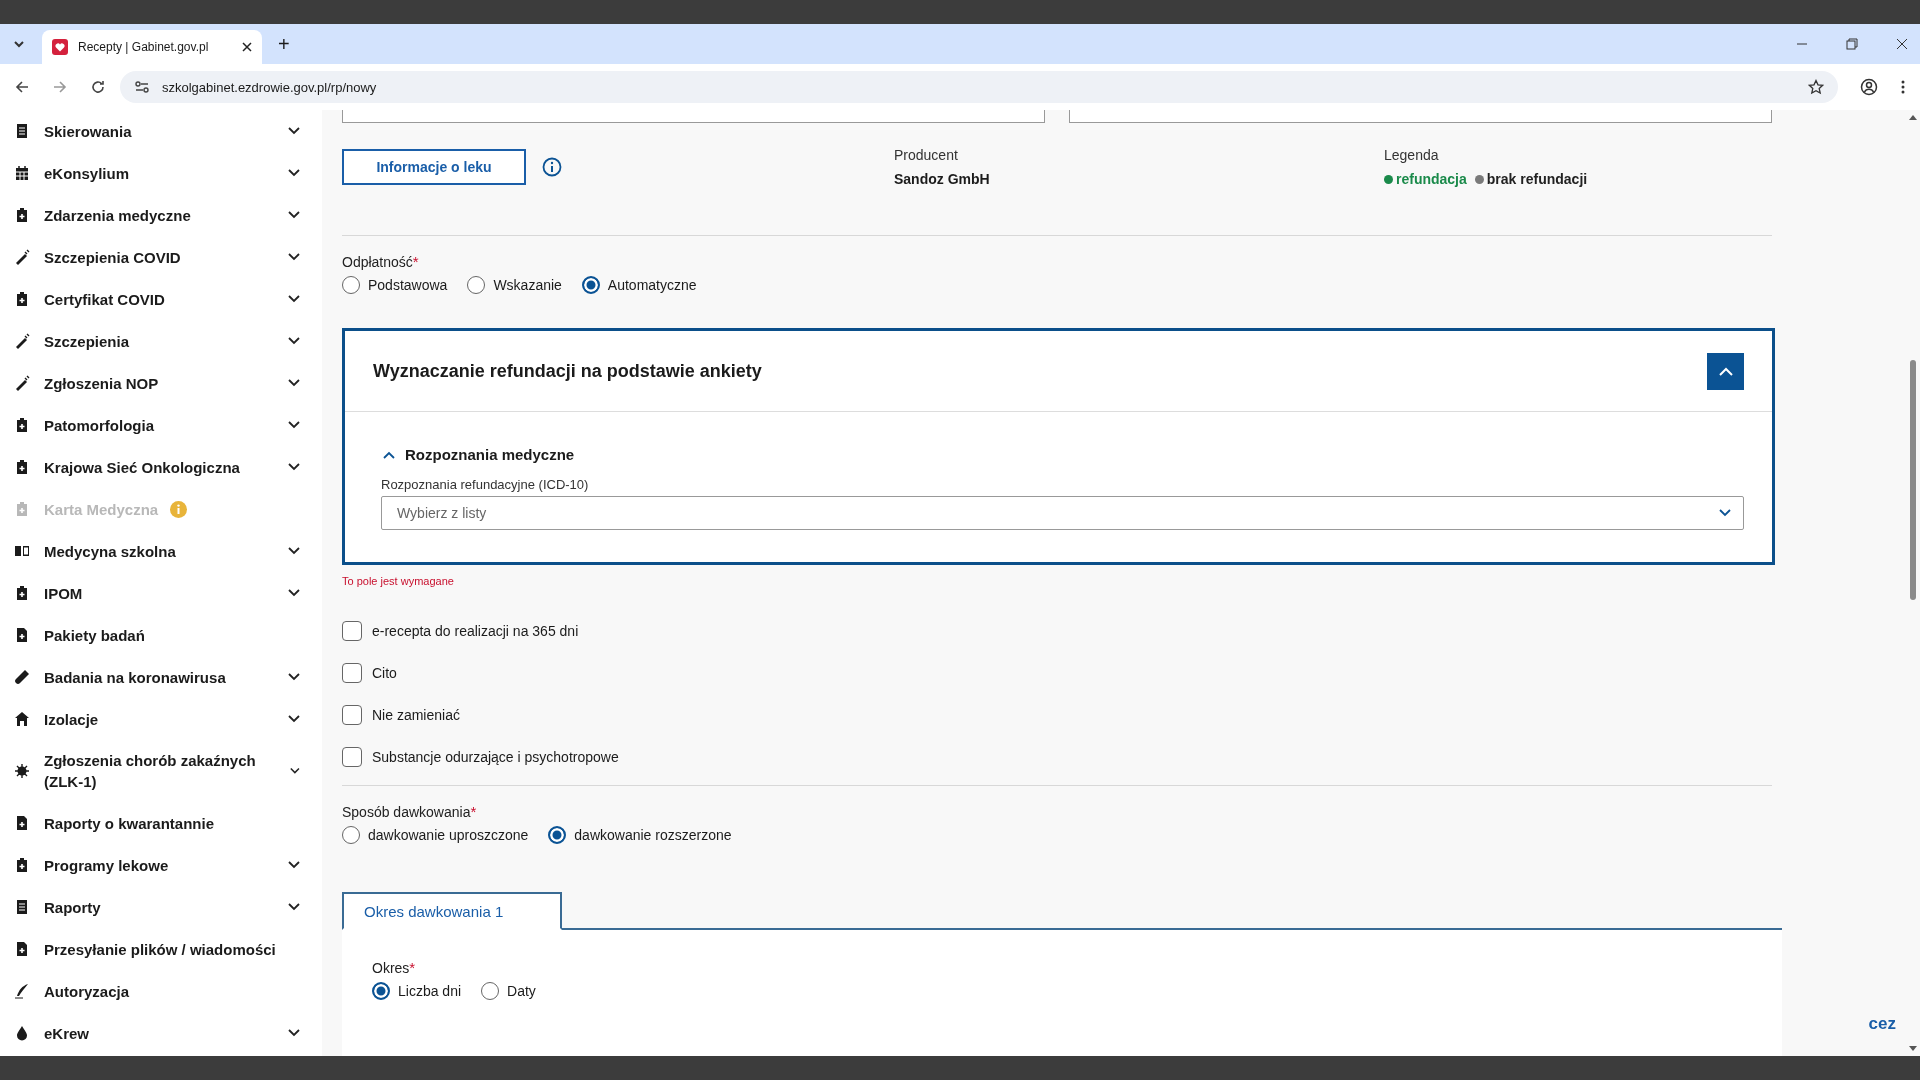 Image resolution: width=1920 pixels, height=1080 pixels. What do you see at coordinates (22, 991) in the screenshot?
I see `quill-icon` at bounding box center [22, 991].